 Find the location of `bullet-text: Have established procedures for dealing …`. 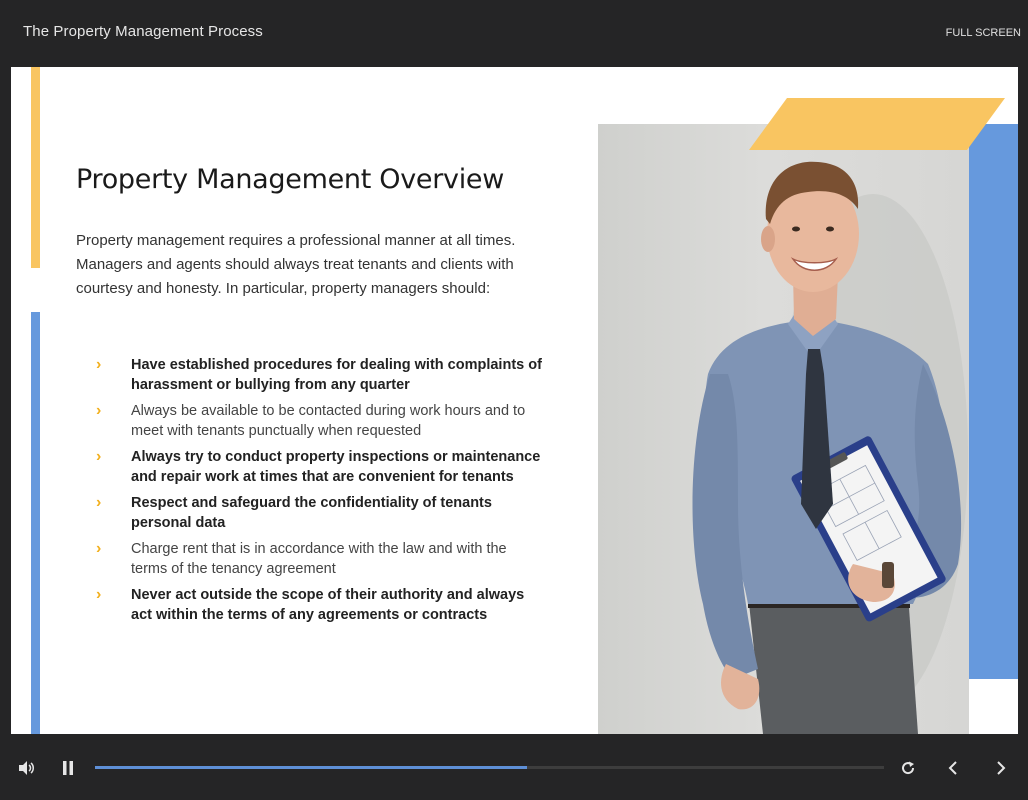

bullet-text: Have established procedures for dealing … is located at coordinates (336, 375).